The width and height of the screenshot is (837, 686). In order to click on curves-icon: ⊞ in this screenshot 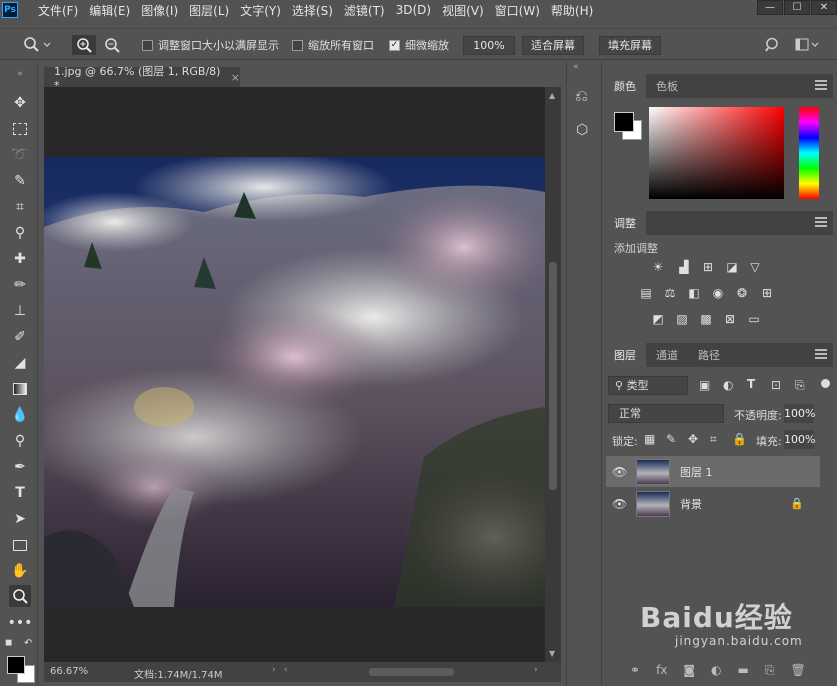, I will do `click(708, 267)`.